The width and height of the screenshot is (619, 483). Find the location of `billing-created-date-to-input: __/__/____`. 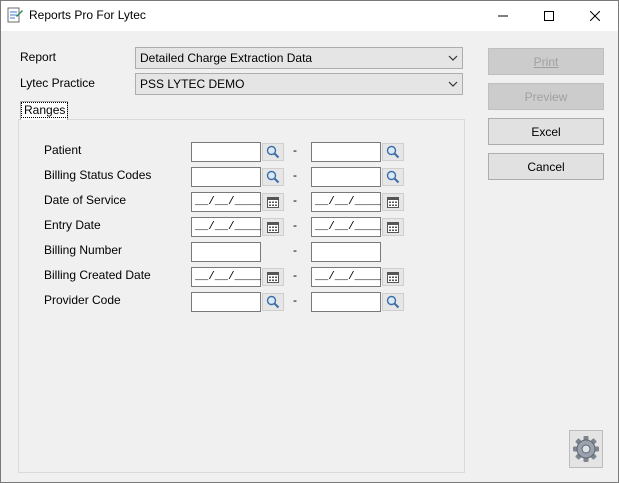

billing-created-date-to-input: __/__/____ is located at coordinates (346, 277).